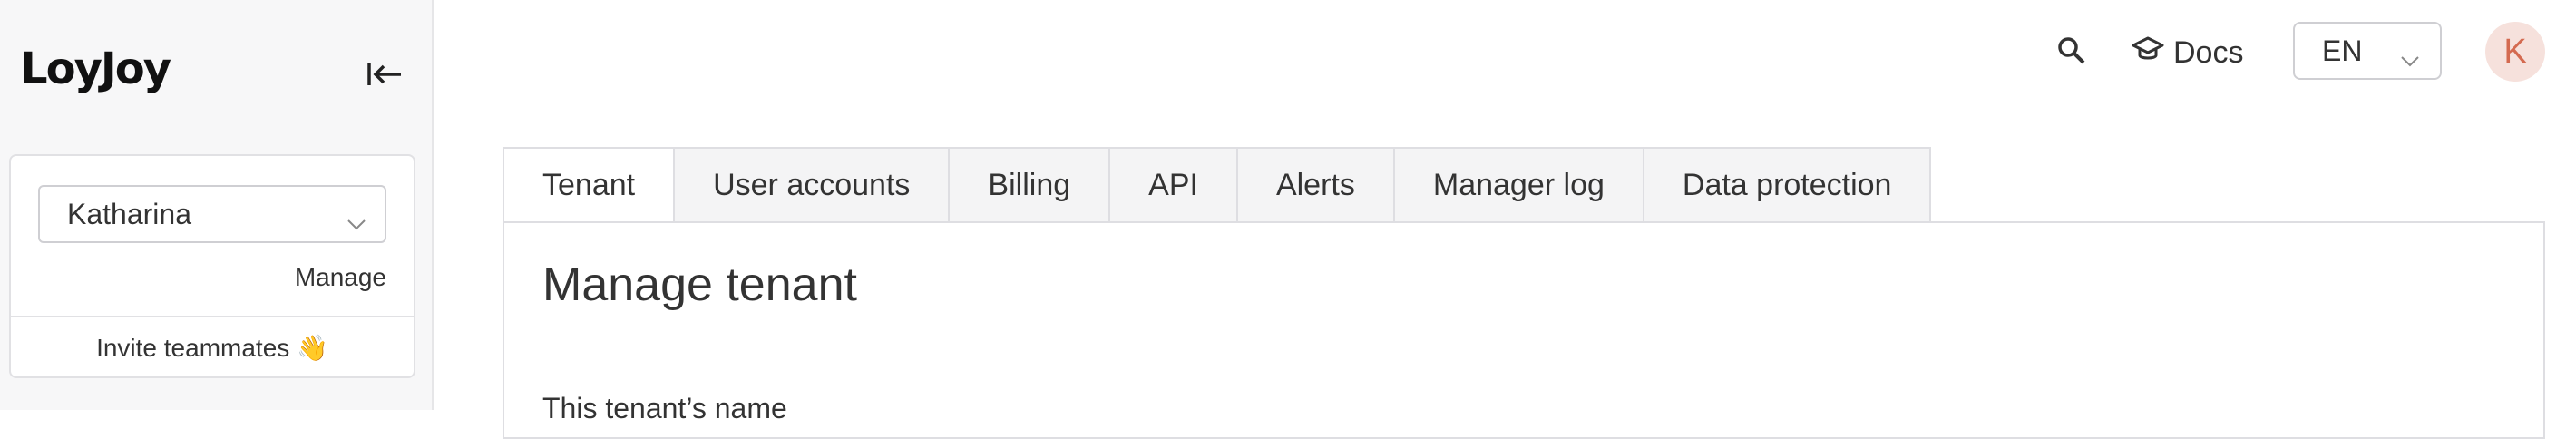 The width and height of the screenshot is (2576, 439). I want to click on manage-link: Manage, so click(340, 277).